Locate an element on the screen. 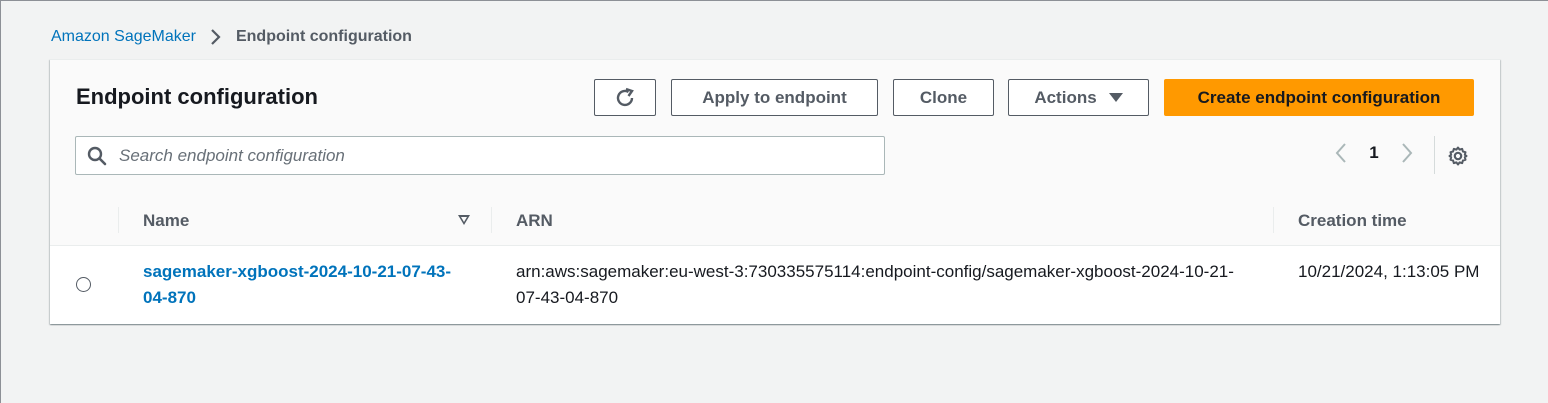 This screenshot has height=403, width=1548. search-icon is located at coordinates (97, 156).